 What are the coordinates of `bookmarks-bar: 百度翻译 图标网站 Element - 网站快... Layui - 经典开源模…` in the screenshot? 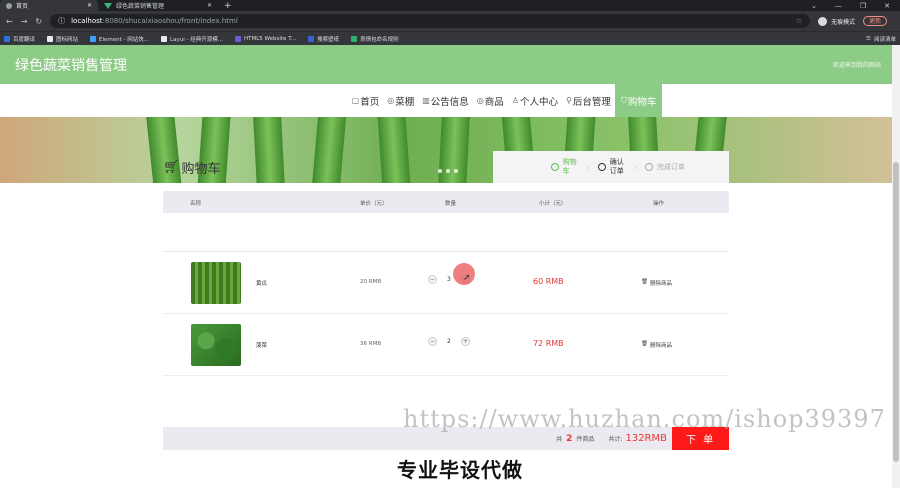 It's located at (450, 38).